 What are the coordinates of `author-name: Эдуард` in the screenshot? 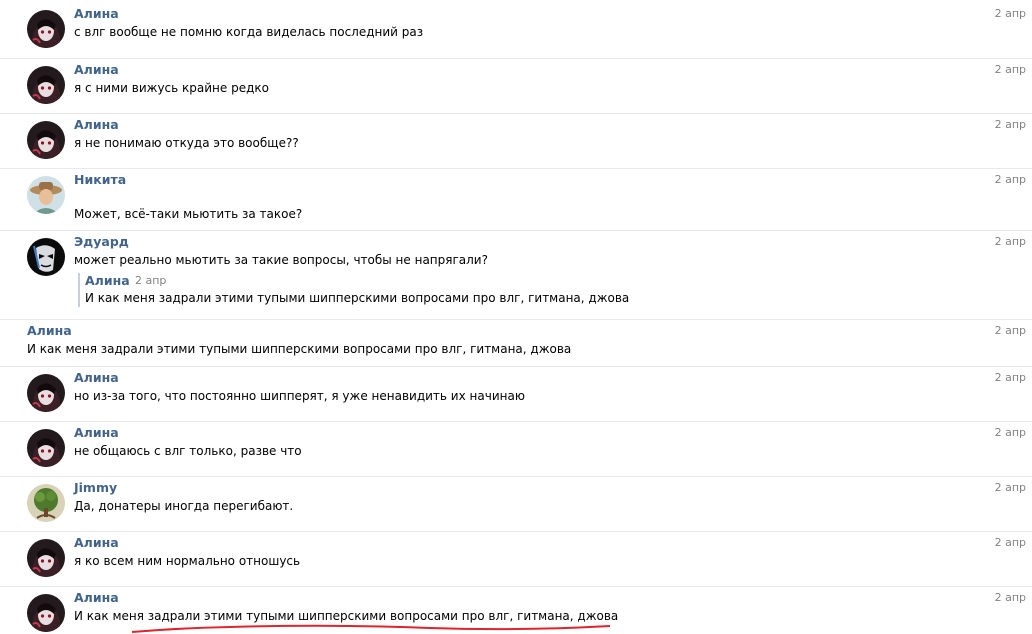 It's located at (101, 241).